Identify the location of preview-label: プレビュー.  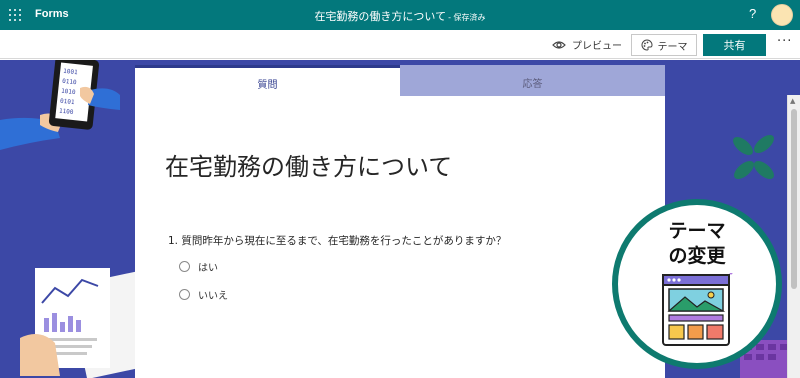
(597, 46).